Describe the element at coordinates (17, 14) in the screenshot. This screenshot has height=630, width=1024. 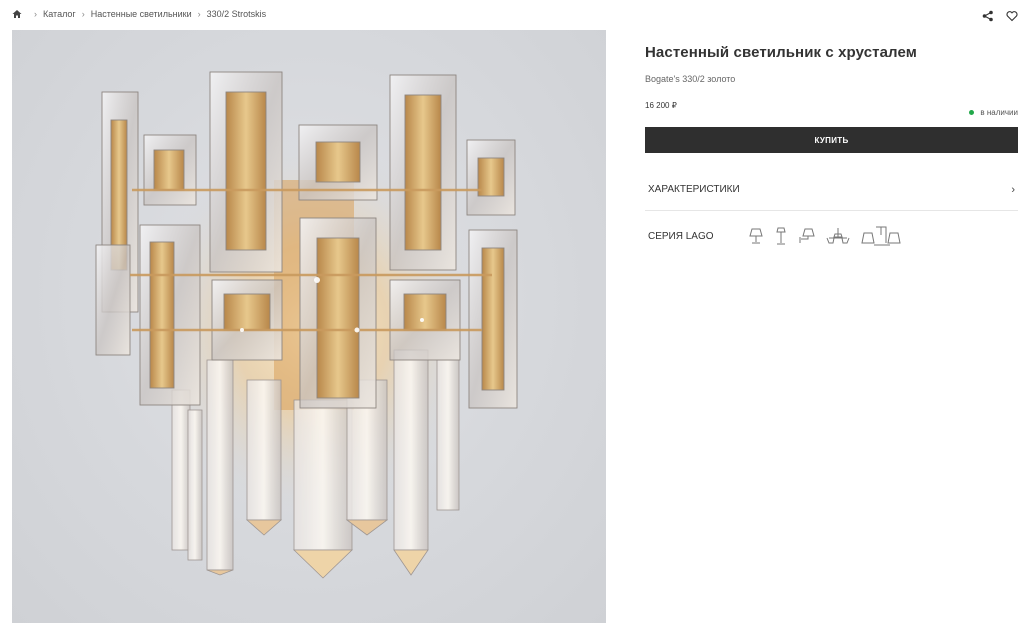
I see `home-icon` at that location.